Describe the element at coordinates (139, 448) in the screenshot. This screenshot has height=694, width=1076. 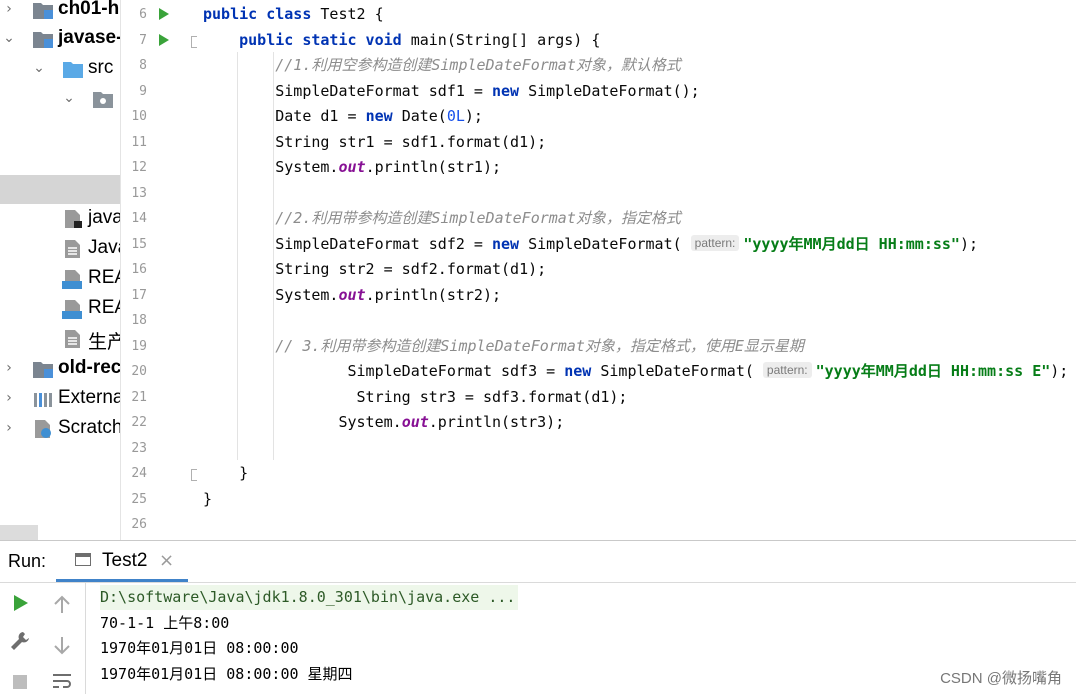
I see `line-number: 23` at that location.